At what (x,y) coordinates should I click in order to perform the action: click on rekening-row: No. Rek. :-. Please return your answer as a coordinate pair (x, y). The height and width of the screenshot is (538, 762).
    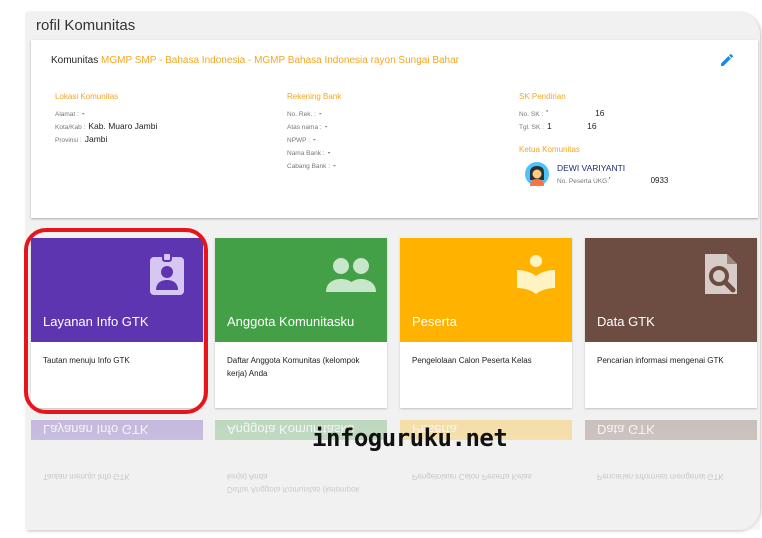
    Looking at the image, I should click on (314, 113).